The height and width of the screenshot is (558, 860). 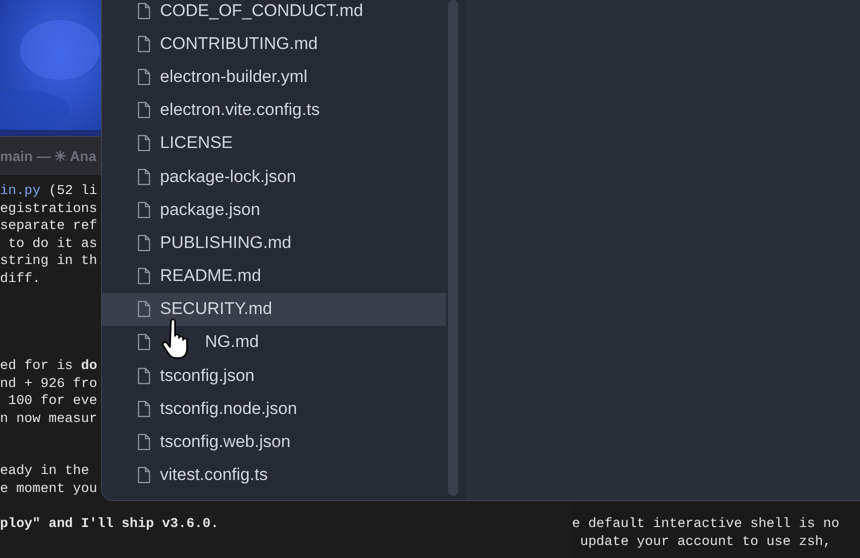 What do you see at coordinates (49, 191) in the screenshot?
I see `terminal-line: in.py (52 li` at bounding box center [49, 191].